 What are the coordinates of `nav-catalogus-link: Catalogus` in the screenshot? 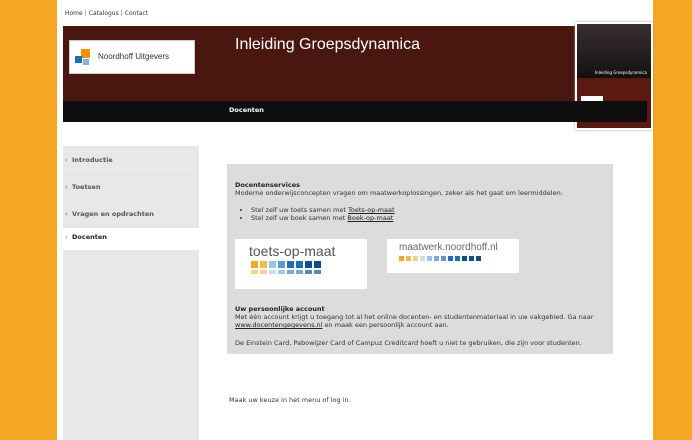 It's located at (104, 13).